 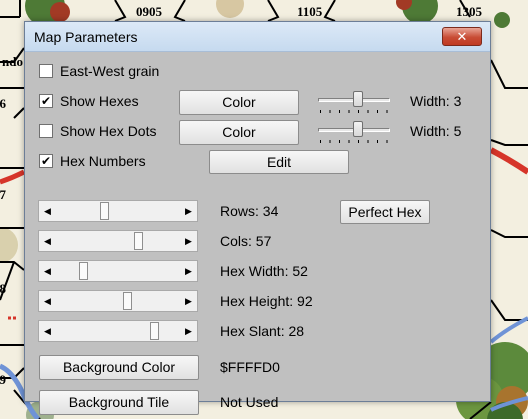 I want to click on show-hex-dots-label: Show Hex Dots, so click(x=108, y=131).